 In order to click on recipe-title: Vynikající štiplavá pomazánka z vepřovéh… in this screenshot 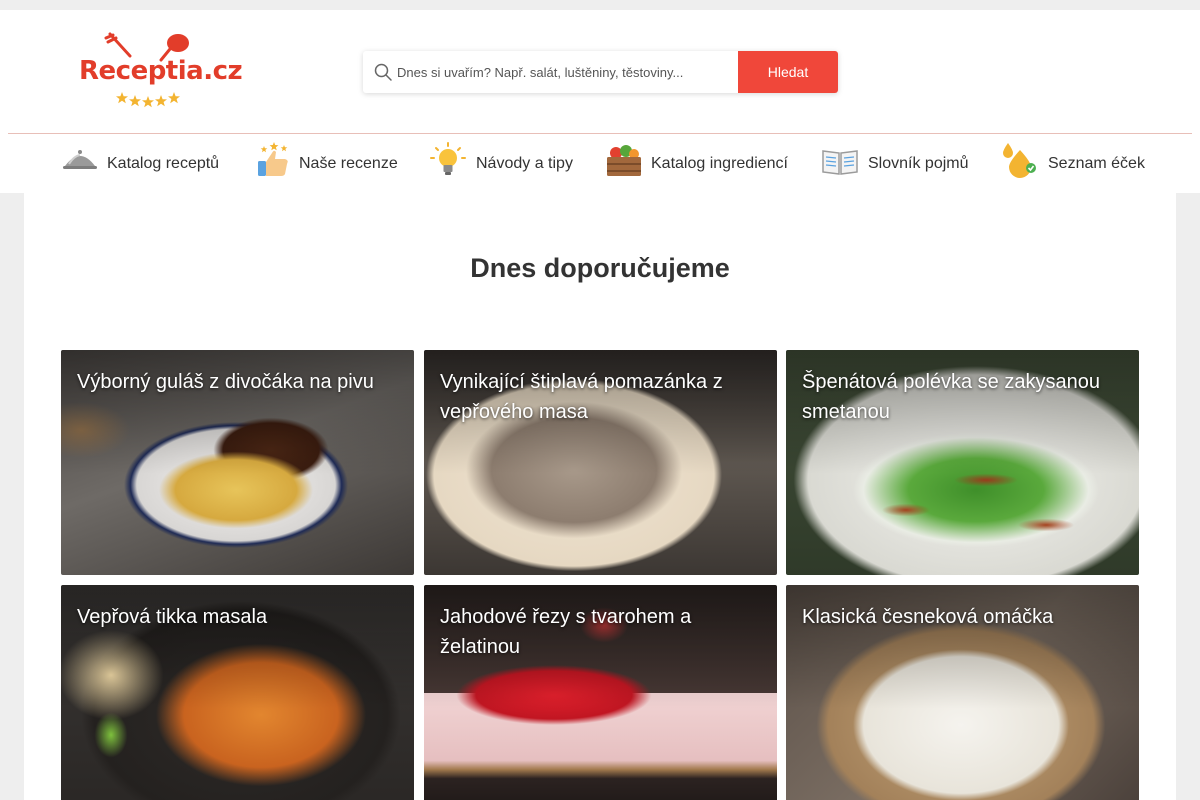, I will do `click(581, 397)`.